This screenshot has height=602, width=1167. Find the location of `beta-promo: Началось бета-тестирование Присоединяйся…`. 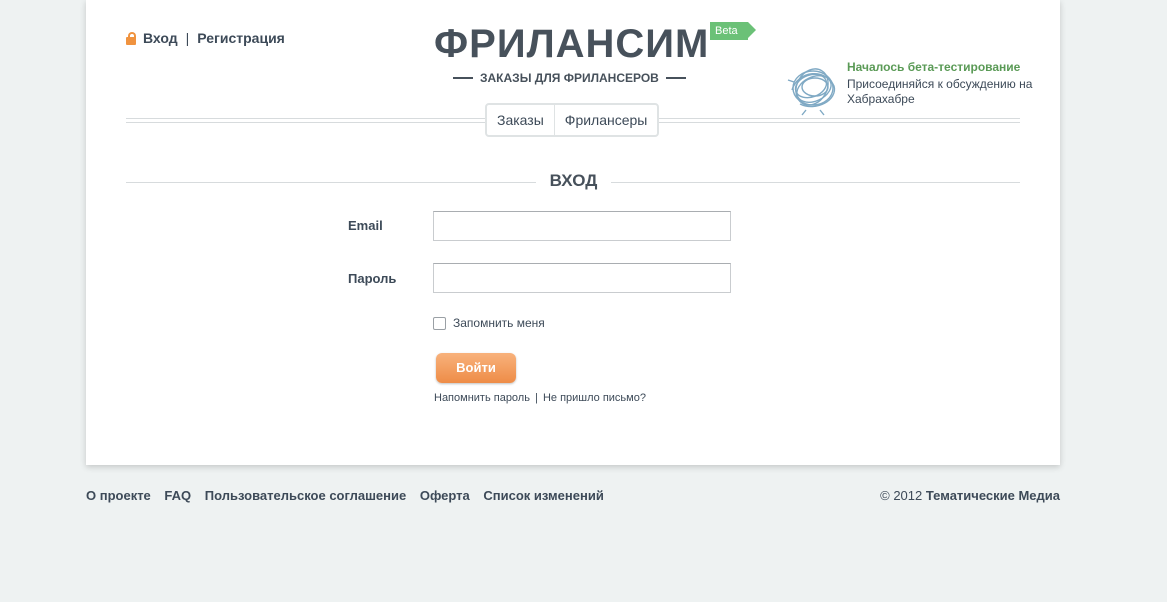

beta-promo: Началось бета-тестирование Присоединяйся… is located at coordinates (916, 88).